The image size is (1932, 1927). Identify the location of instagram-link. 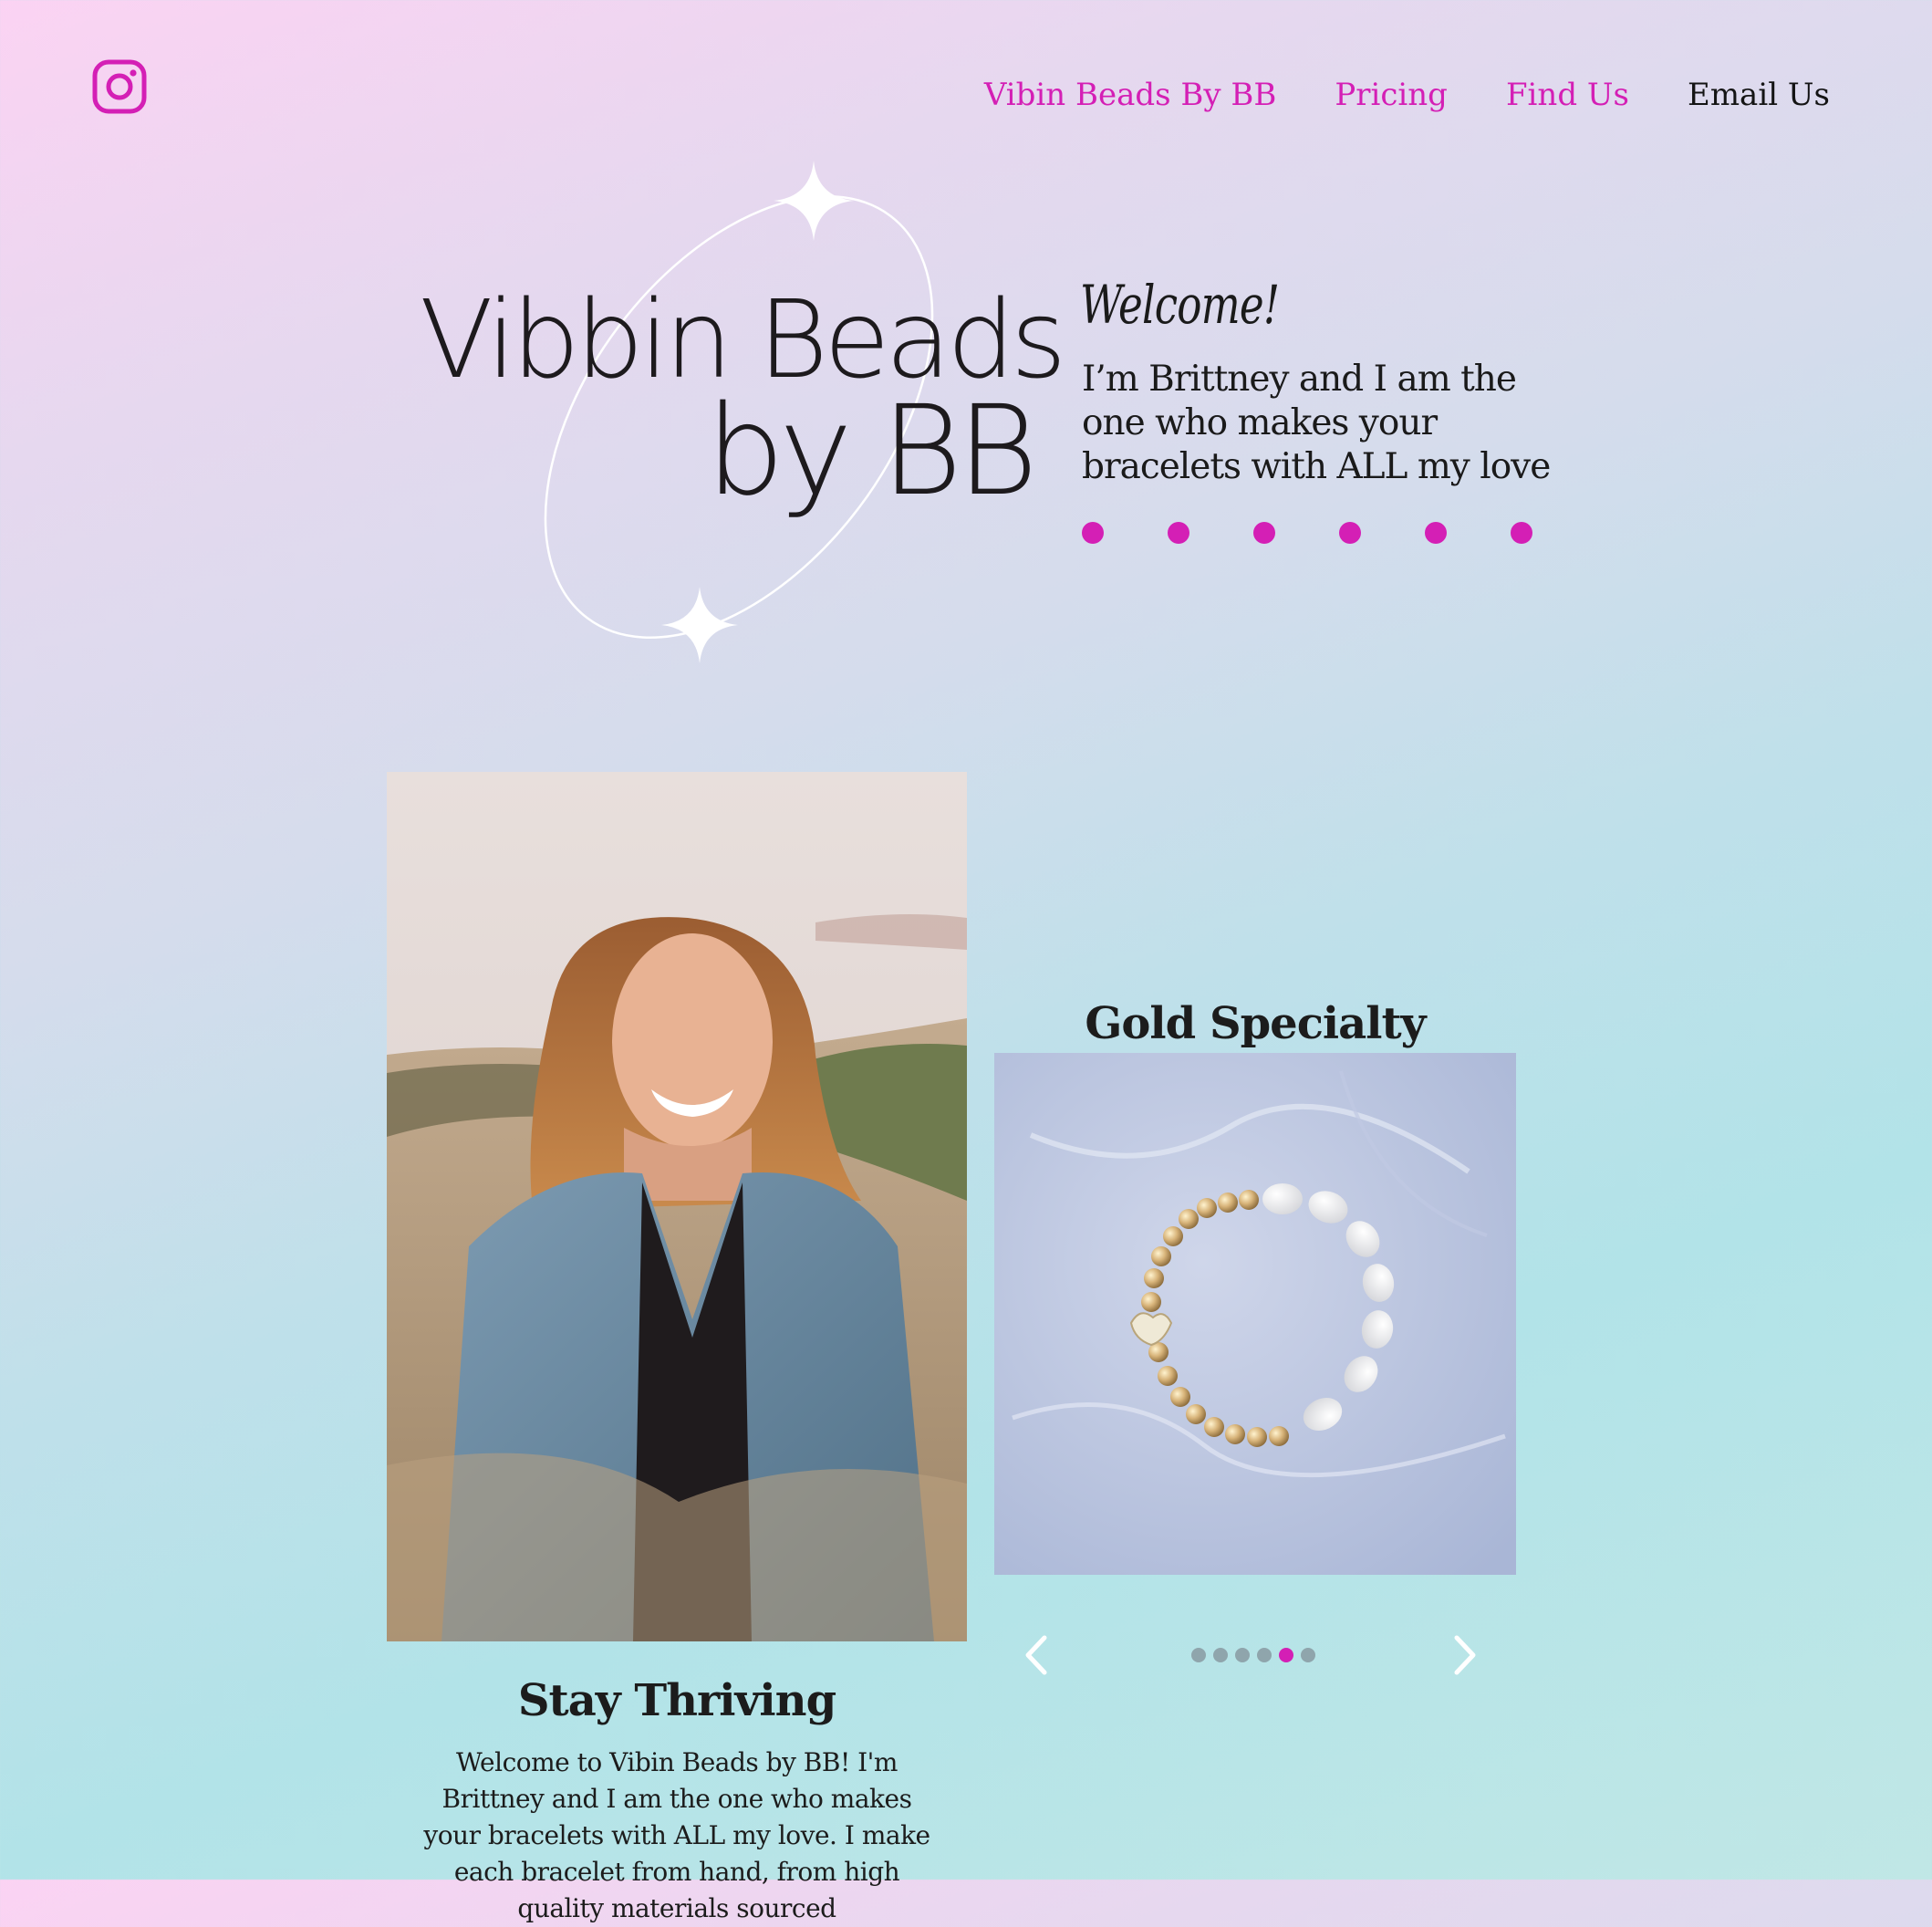
(119, 86).